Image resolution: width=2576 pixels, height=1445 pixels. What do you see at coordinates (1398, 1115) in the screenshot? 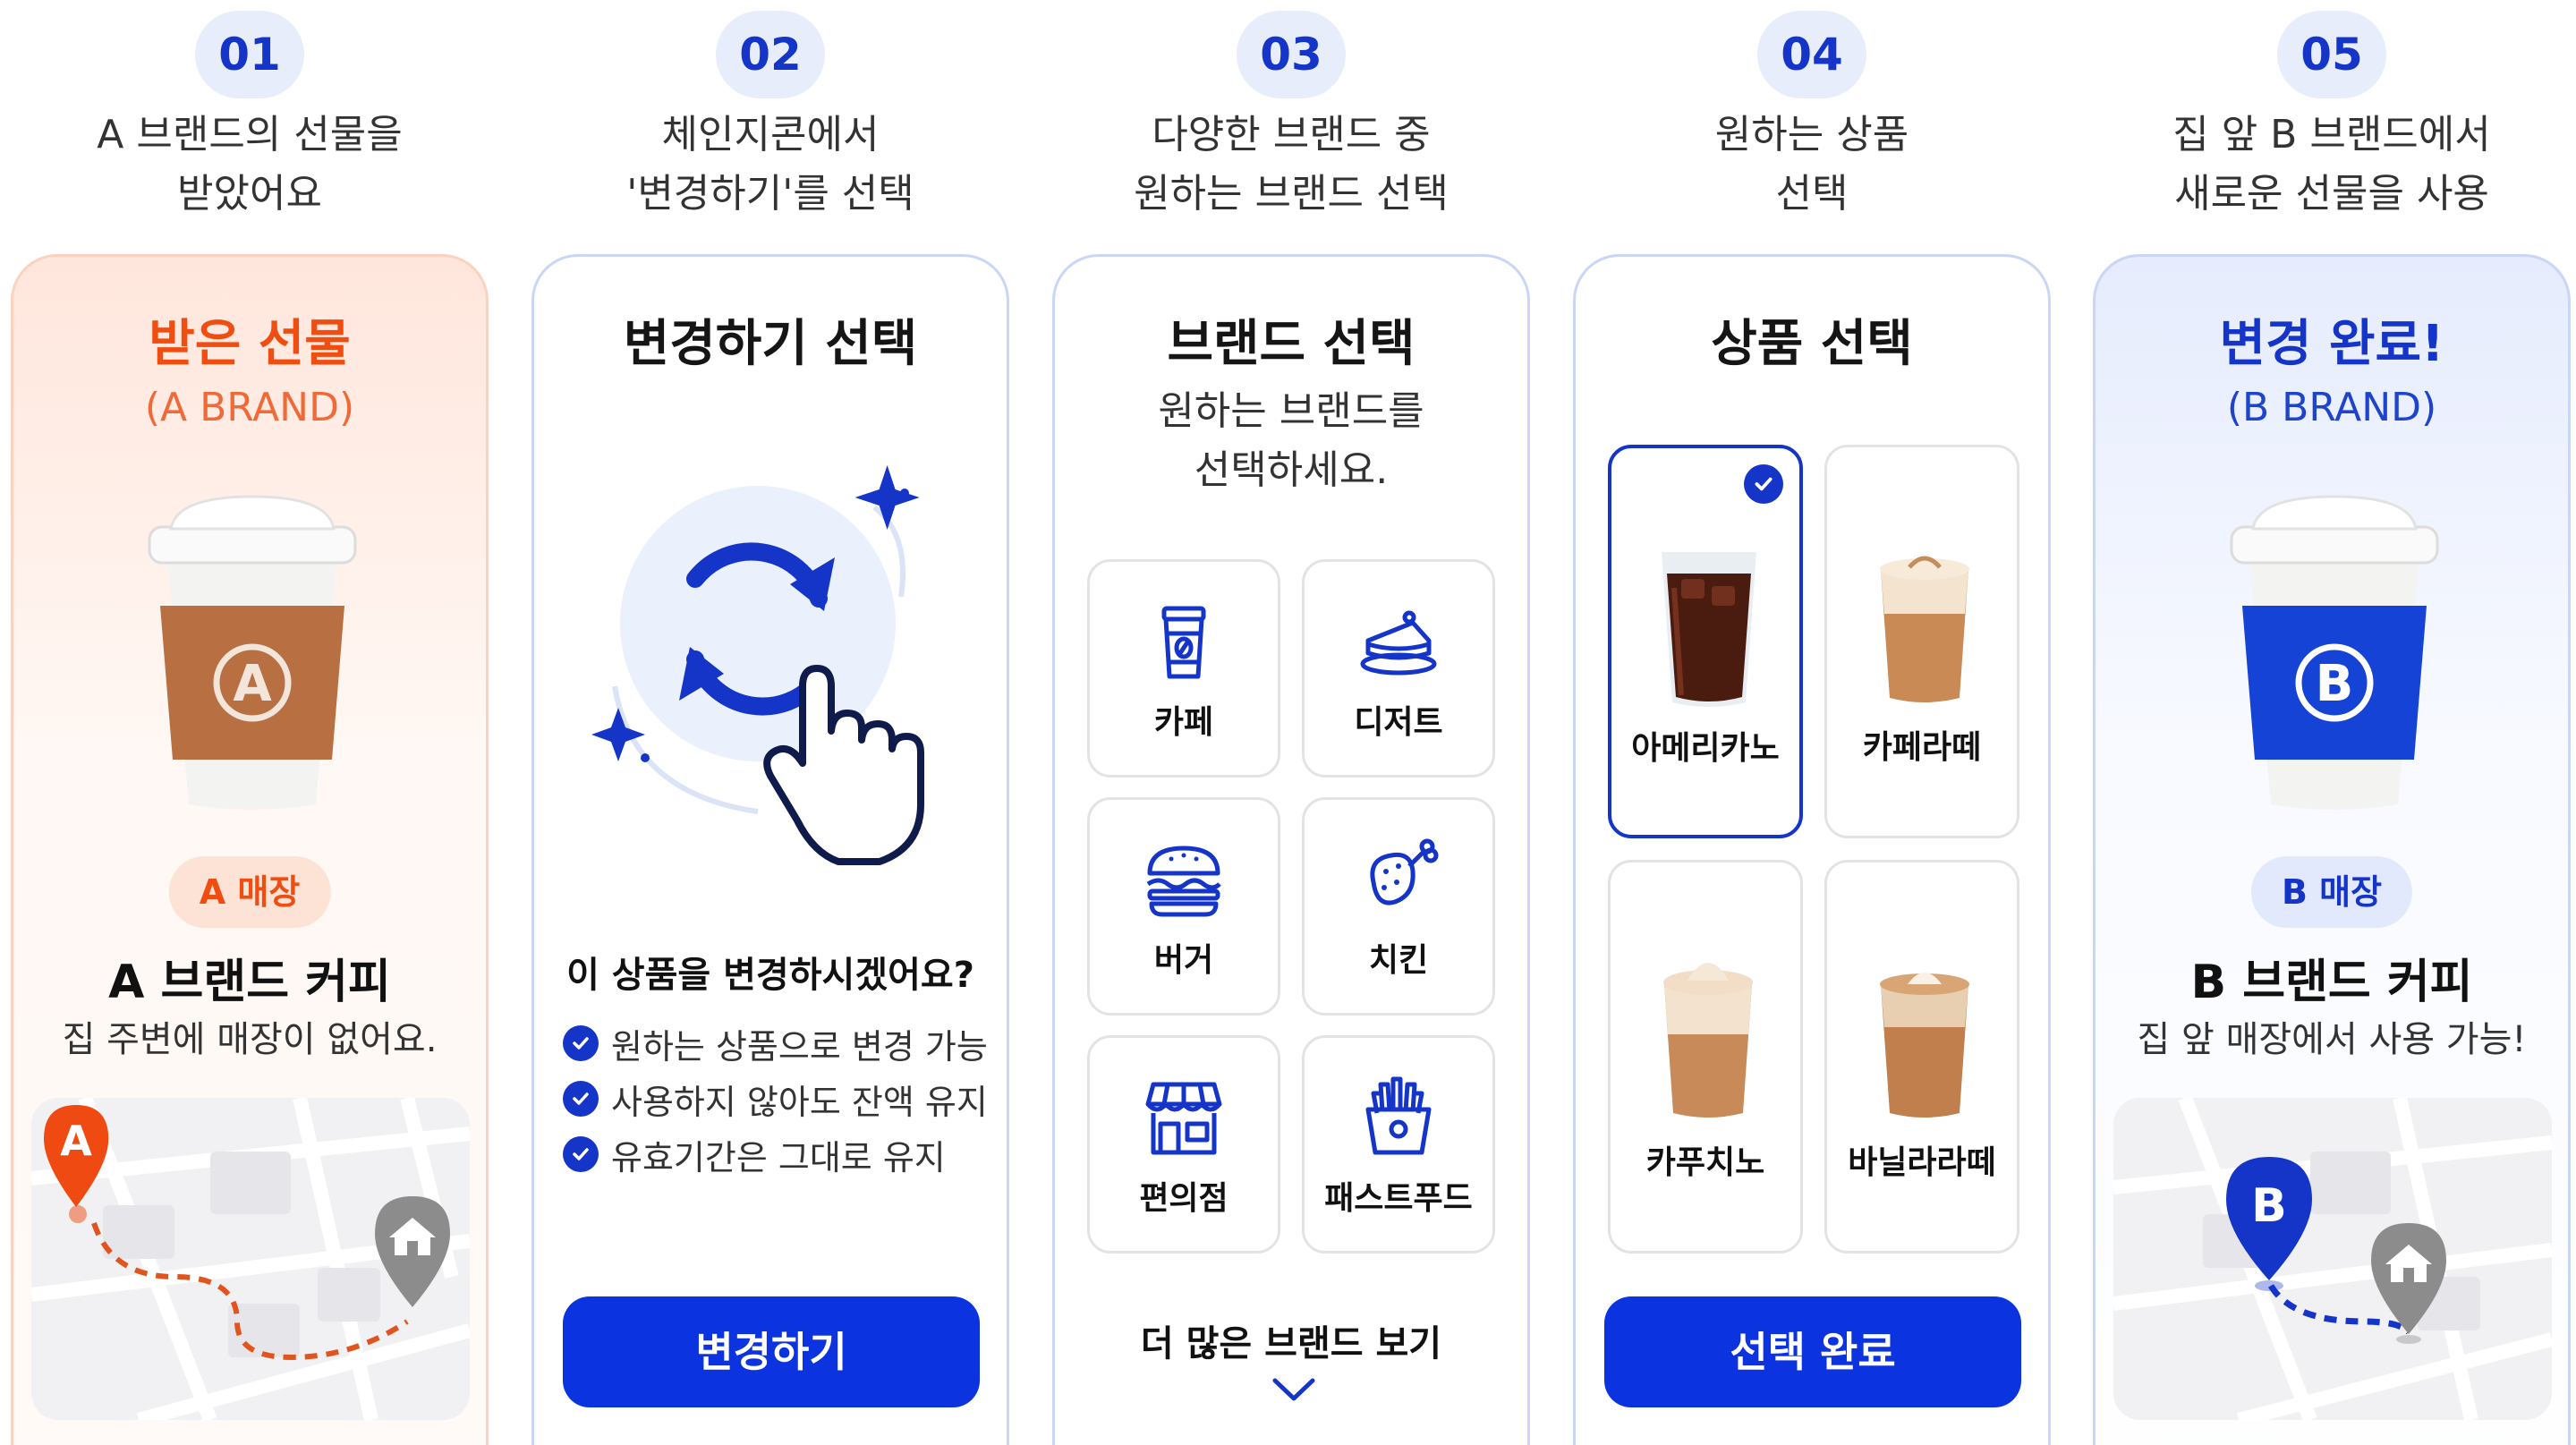
I see `fries-icon` at bounding box center [1398, 1115].